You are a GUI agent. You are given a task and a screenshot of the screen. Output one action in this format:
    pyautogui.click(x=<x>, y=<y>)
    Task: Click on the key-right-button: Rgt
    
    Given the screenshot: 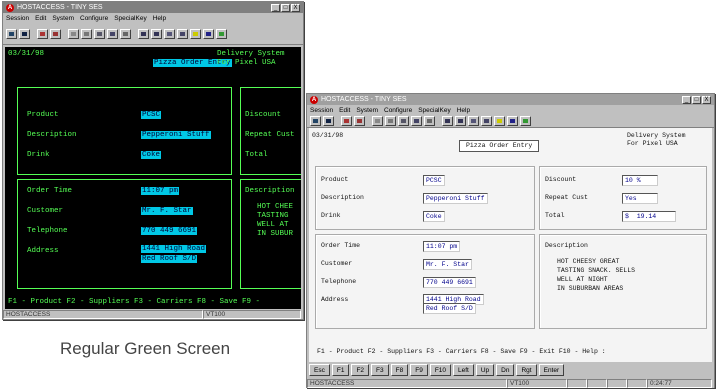 What is the action you would take?
    pyautogui.click(x=526, y=370)
    